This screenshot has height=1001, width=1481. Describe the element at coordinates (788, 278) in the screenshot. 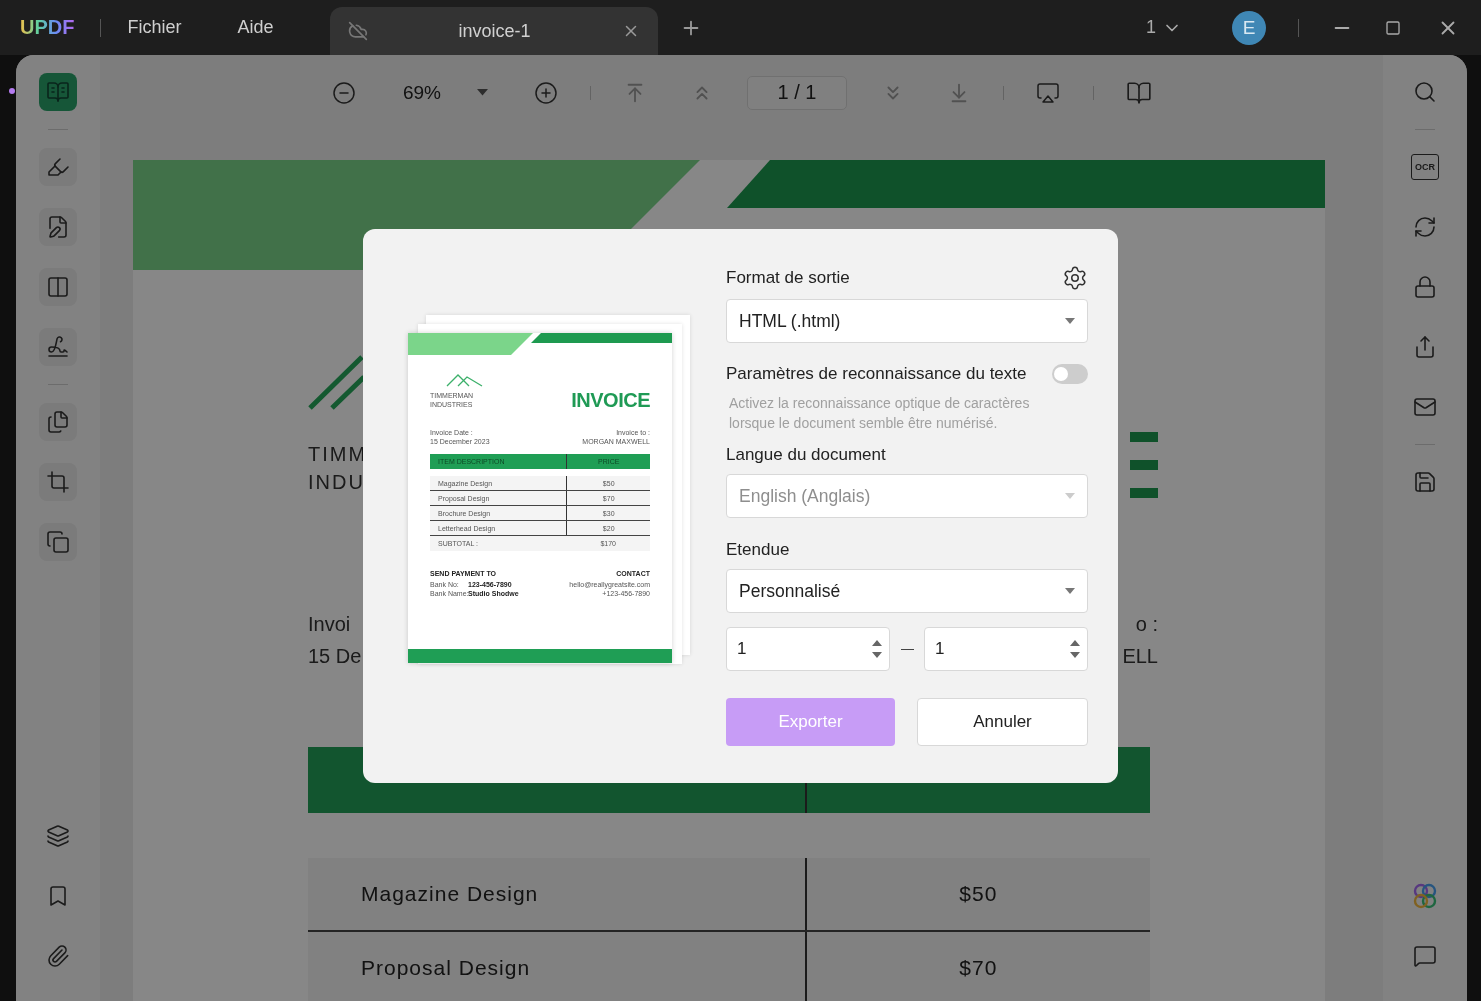

I see `output-format-label: Format de sortie` at that location.